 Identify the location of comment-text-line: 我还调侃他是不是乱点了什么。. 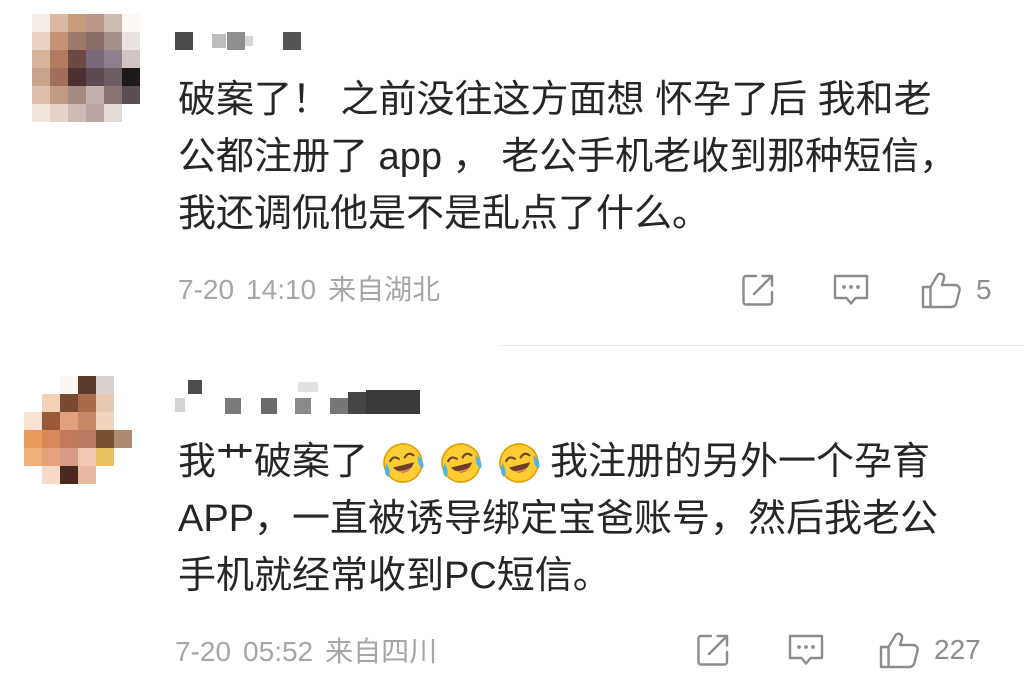
(444, 214).